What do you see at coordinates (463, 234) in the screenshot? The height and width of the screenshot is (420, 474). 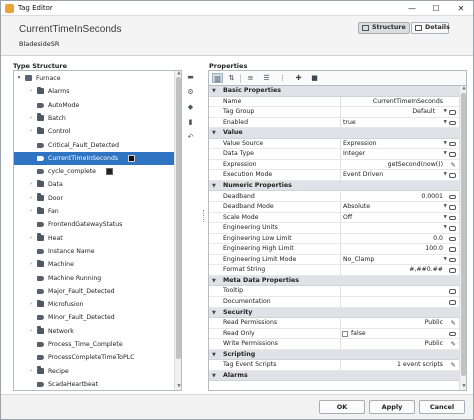 I see `properties-scroll-thumb` at bounding box center [463, 234].